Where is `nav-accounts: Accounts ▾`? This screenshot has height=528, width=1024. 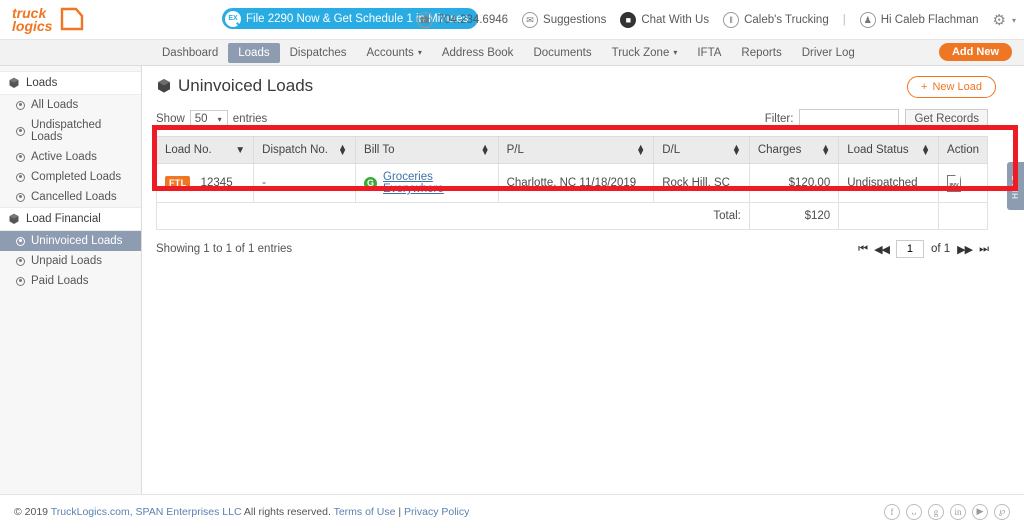 nav-accounts: Accounts ▾ is located at coordinates (394, 53).